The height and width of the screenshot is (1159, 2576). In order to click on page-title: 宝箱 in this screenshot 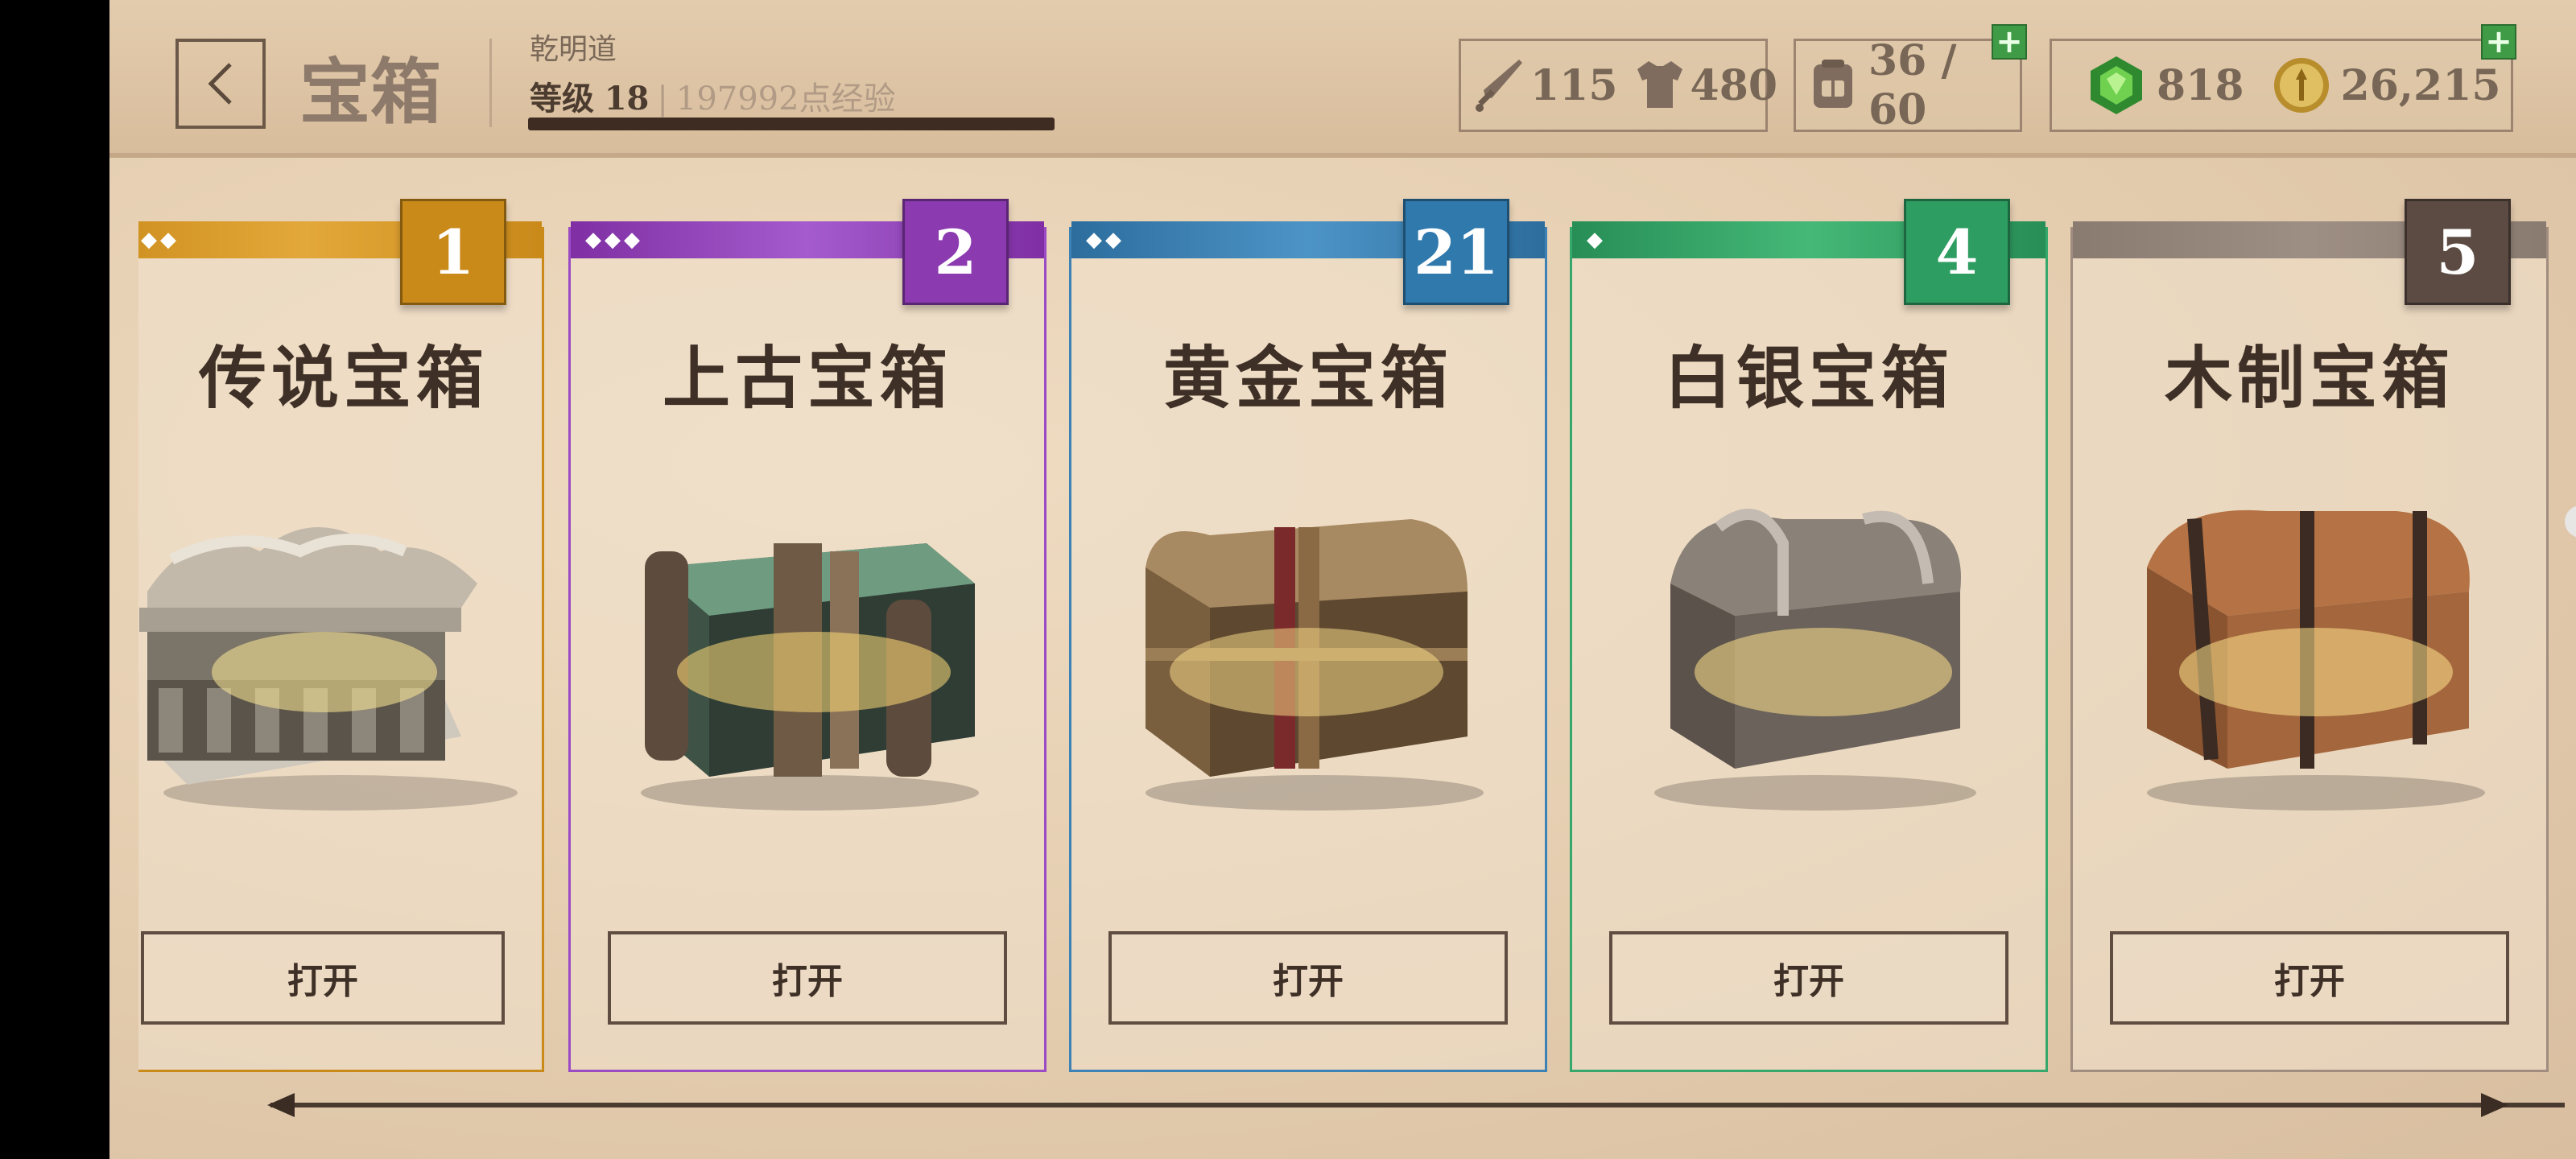, I will do `click(370, 92)`.